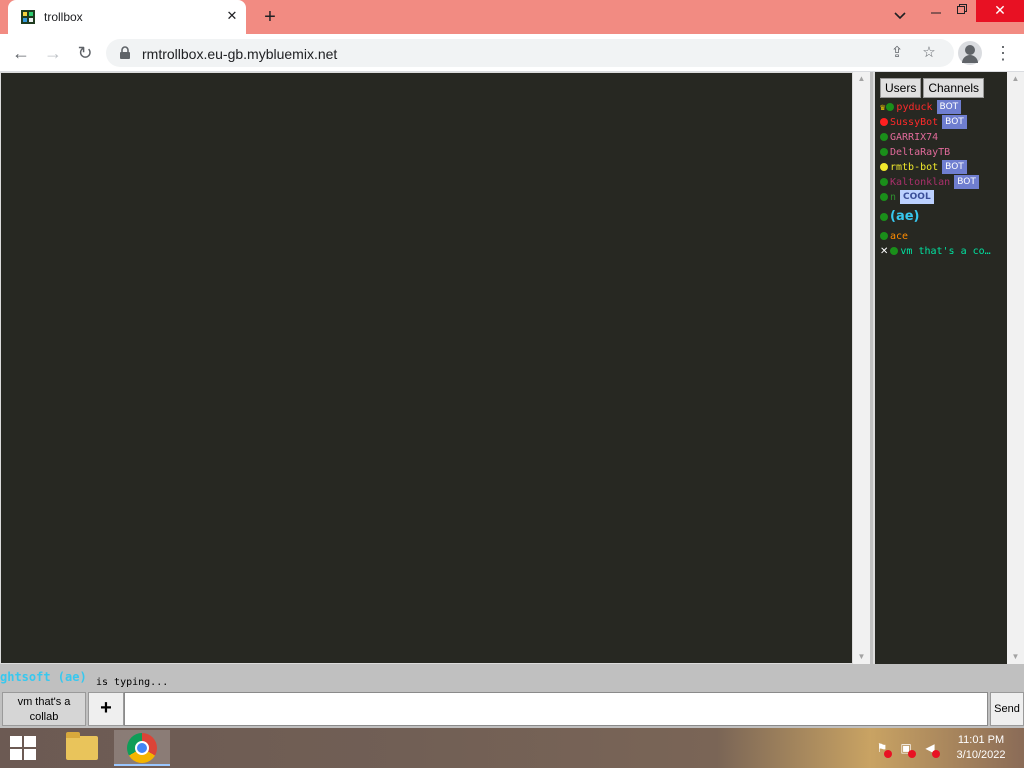 This screenshot has width=1024, height=768. I want to click on add-button: +, so click(106, 709).